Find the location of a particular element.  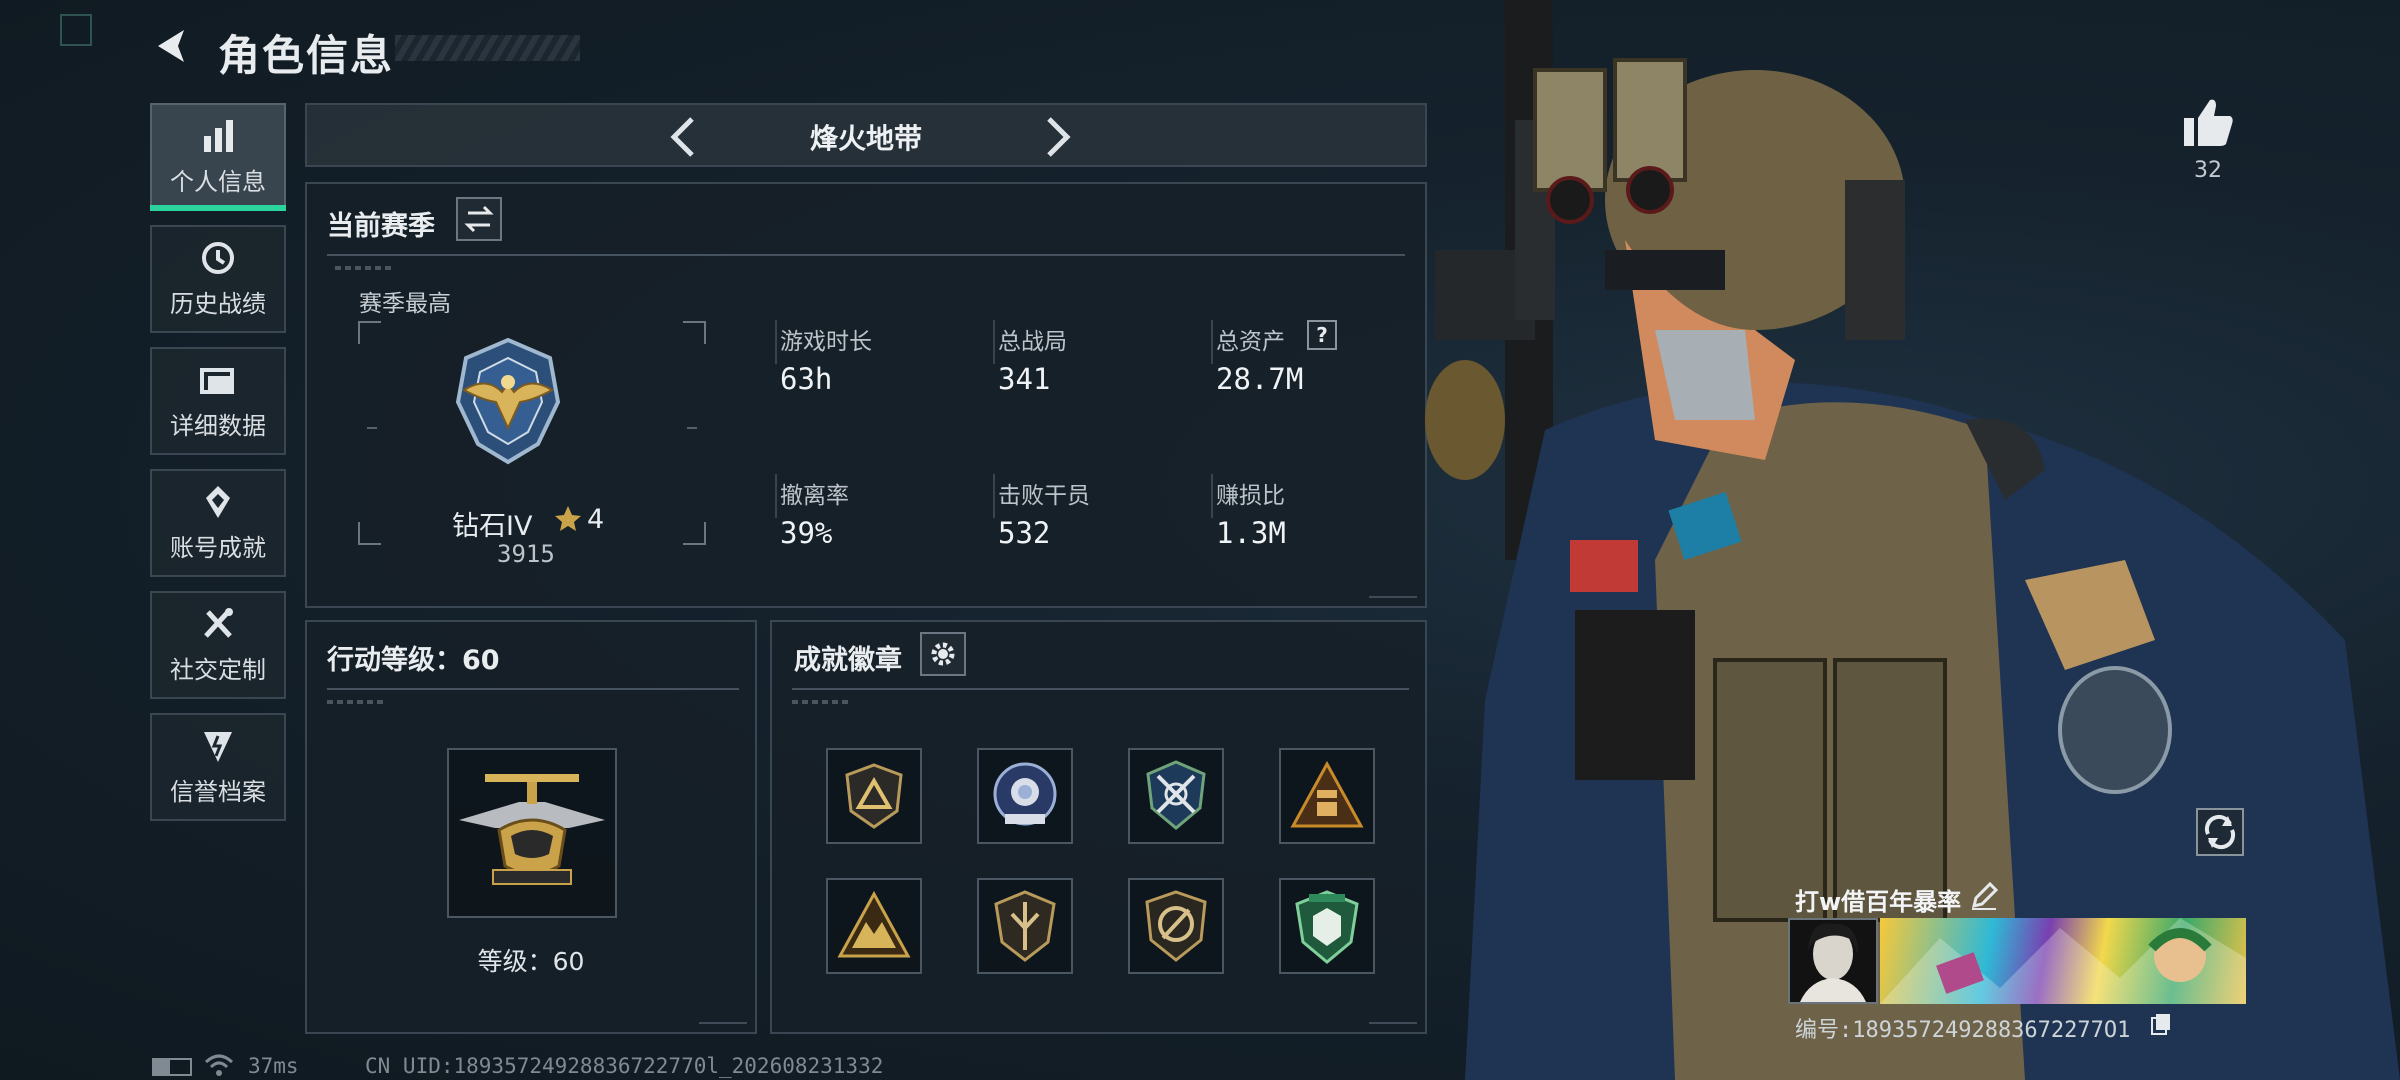

helicopter-emblem-icon is located at coordinates (532, 829).